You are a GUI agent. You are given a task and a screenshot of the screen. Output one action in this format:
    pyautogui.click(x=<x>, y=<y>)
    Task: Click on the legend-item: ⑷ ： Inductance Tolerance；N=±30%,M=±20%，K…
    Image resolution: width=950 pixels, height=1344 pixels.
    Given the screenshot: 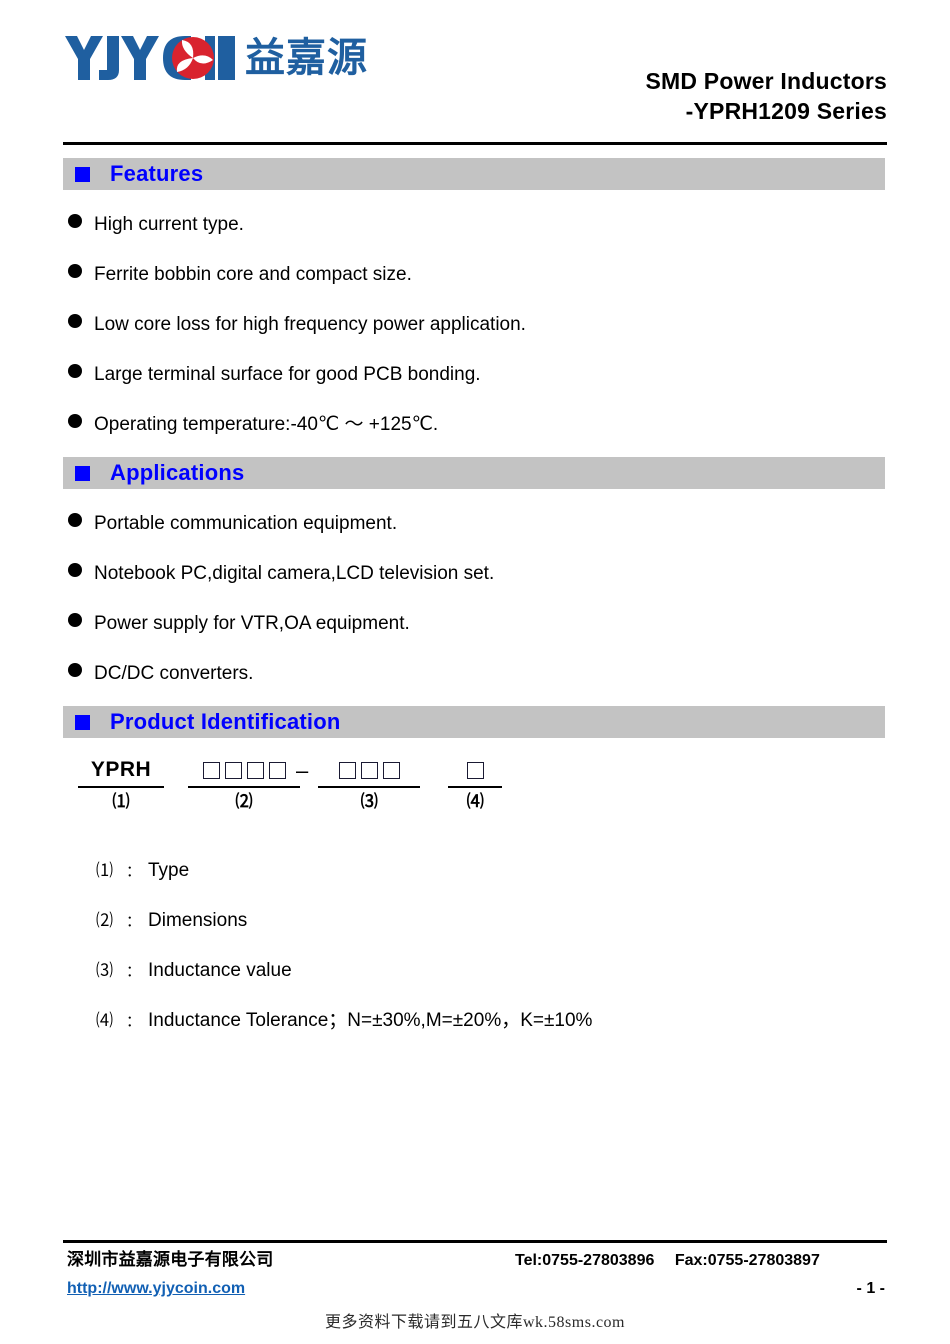 What is the action you would take?
    pyautogui.click(x=486, y=1033)
    